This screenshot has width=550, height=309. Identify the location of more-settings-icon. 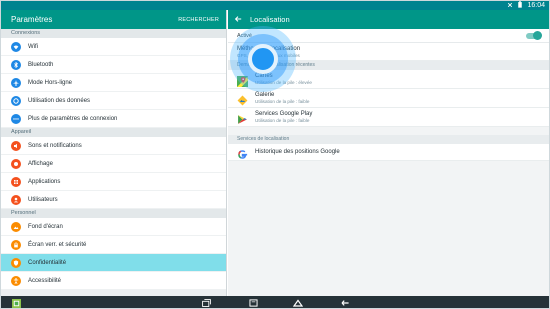
(16, 118).